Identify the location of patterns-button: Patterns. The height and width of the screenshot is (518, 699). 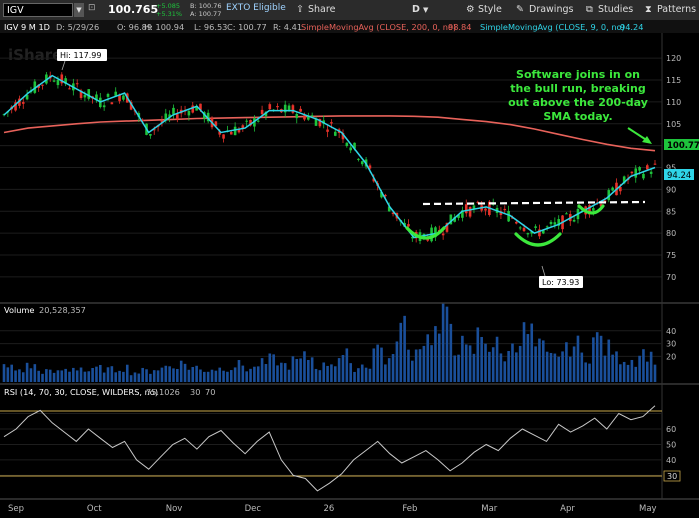
(676, 10).